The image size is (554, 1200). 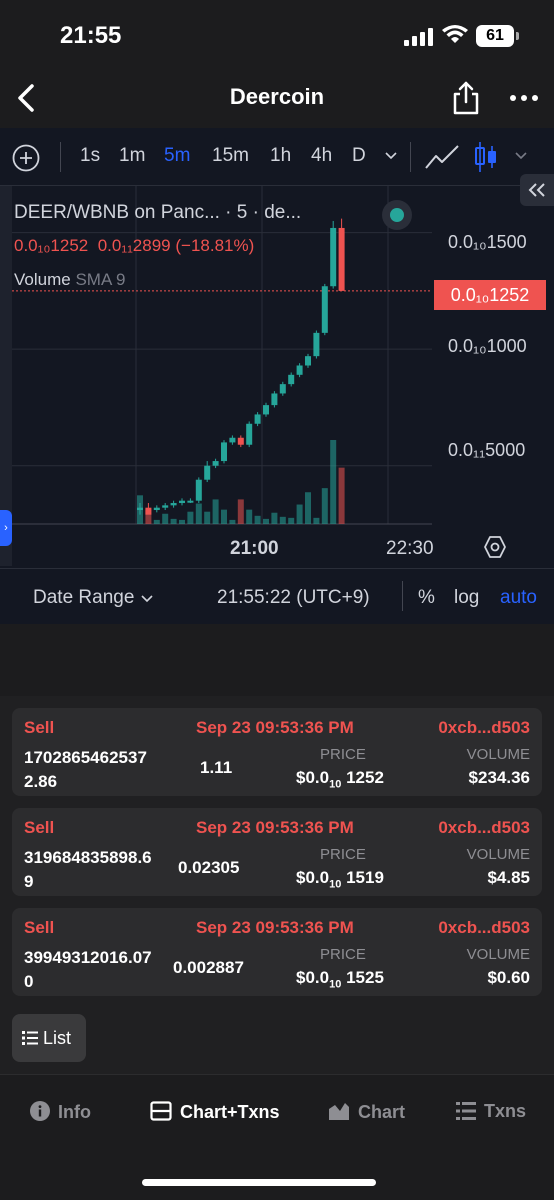 What do you see at coordinates (49, 1038) in the screenshot?
I see `list-view-button: List` at bounding box center [49, 1038].